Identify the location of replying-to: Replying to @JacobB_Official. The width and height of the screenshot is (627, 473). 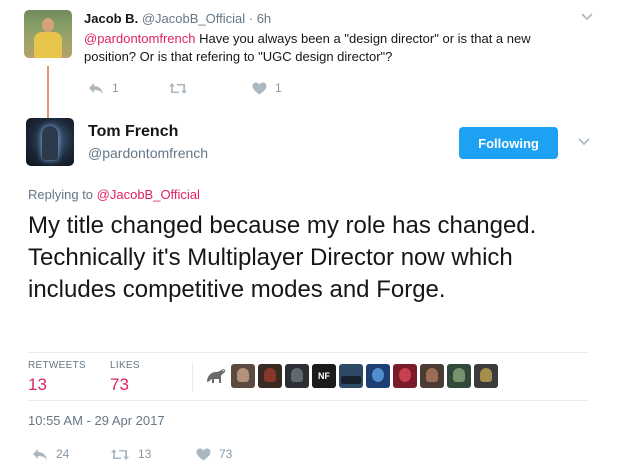
(114, 195).